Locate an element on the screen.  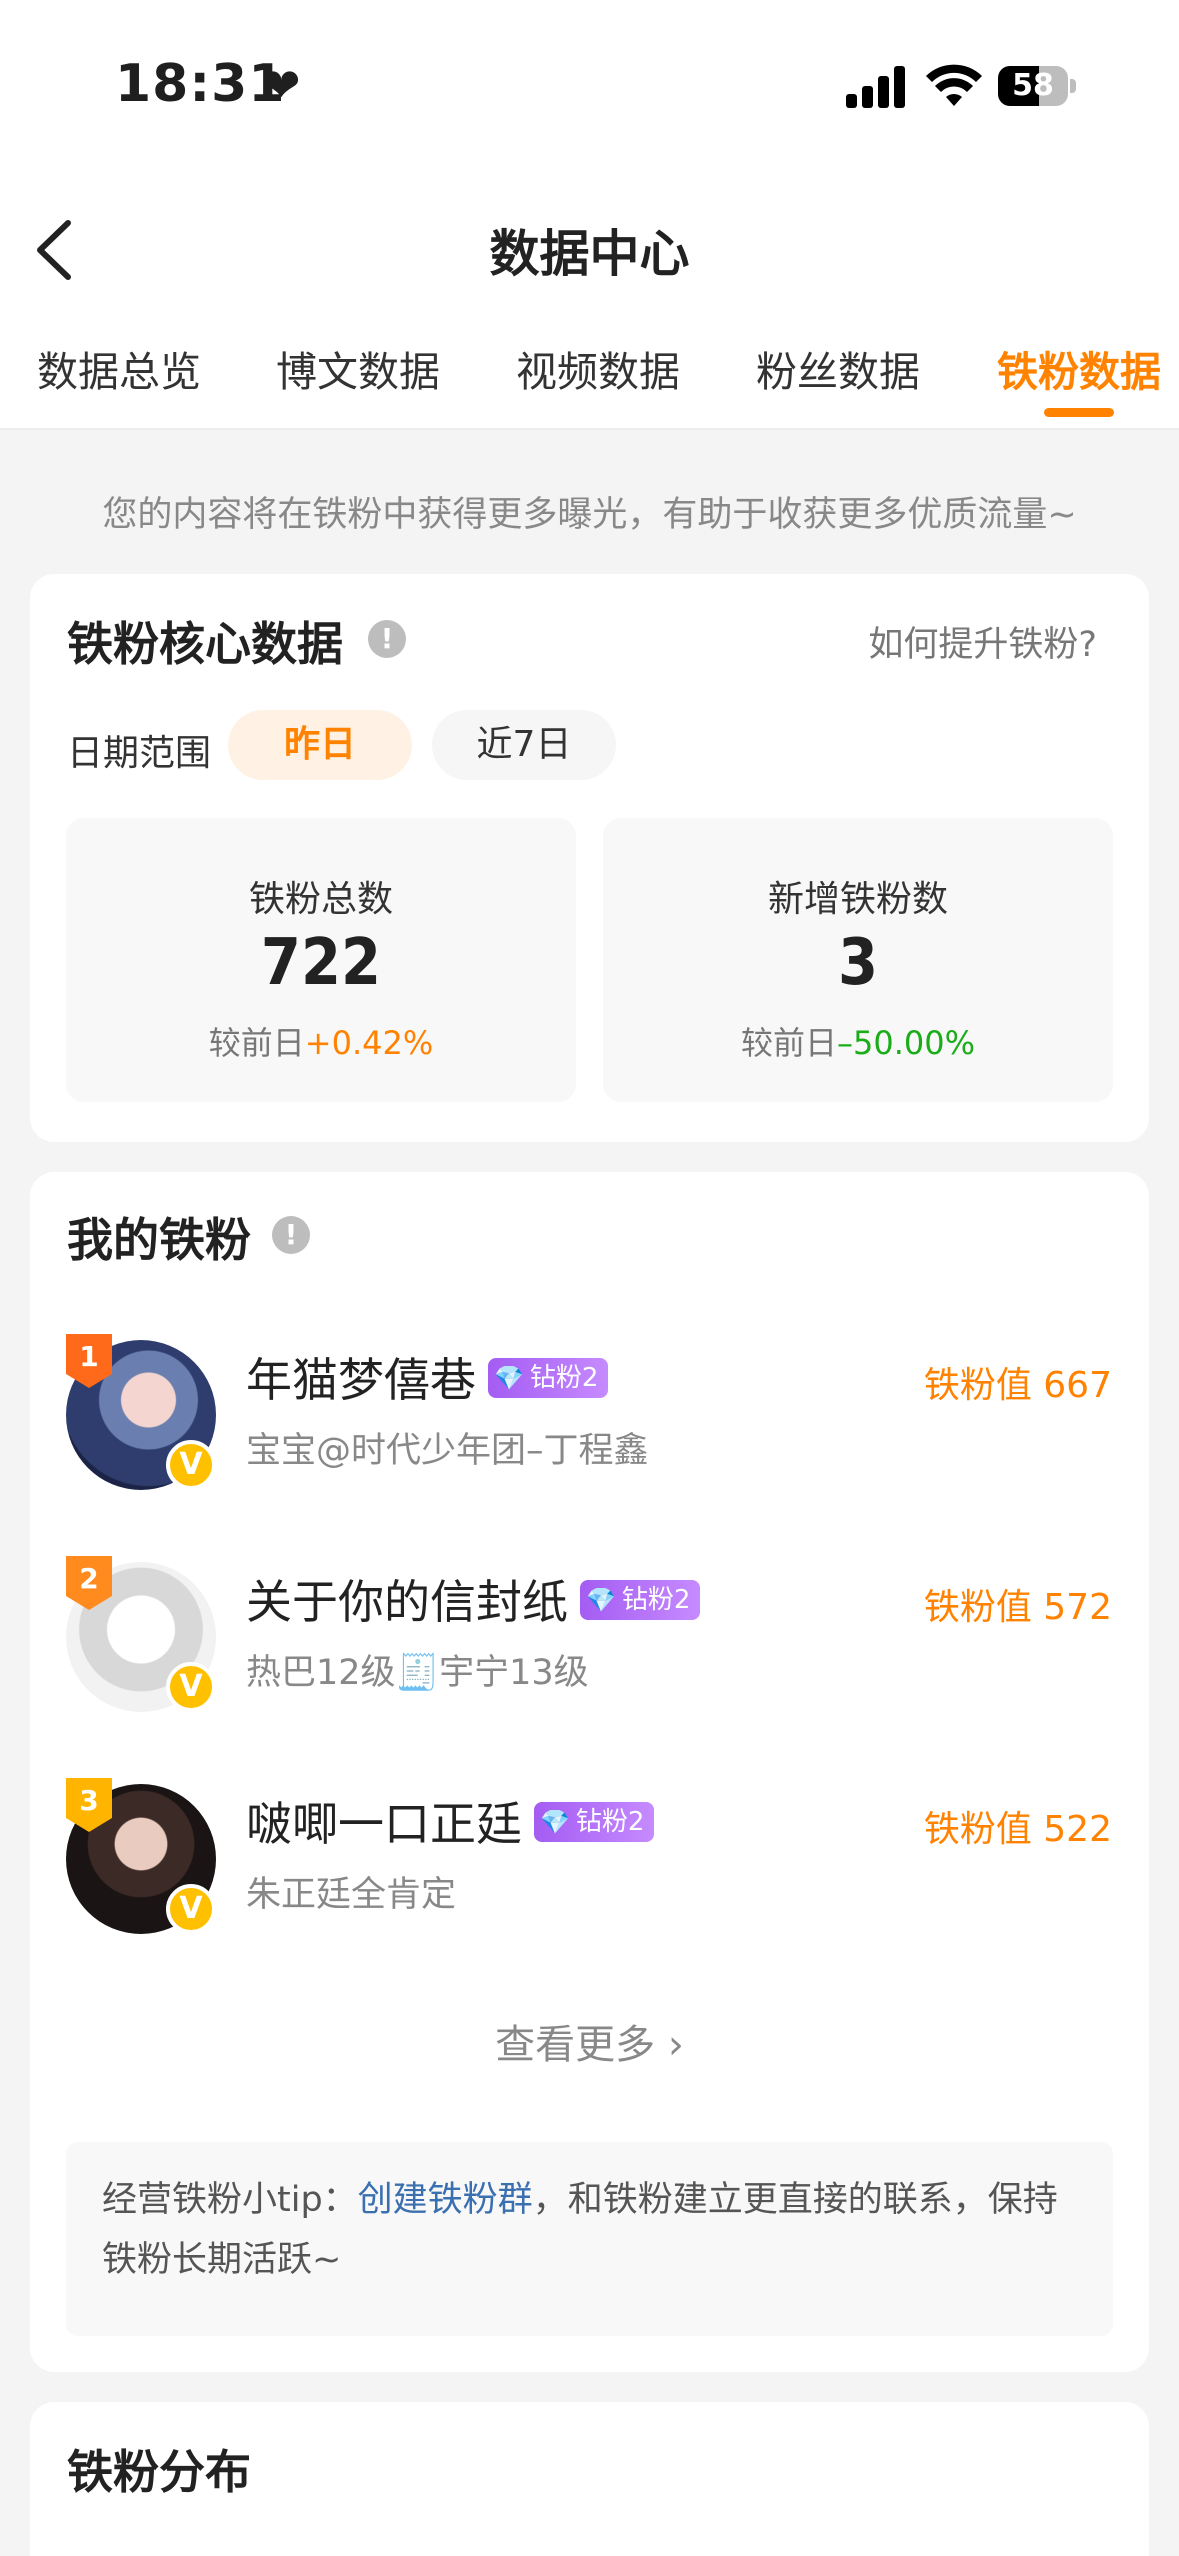
rank-number: 1 is located at coordinates (89, 1356).